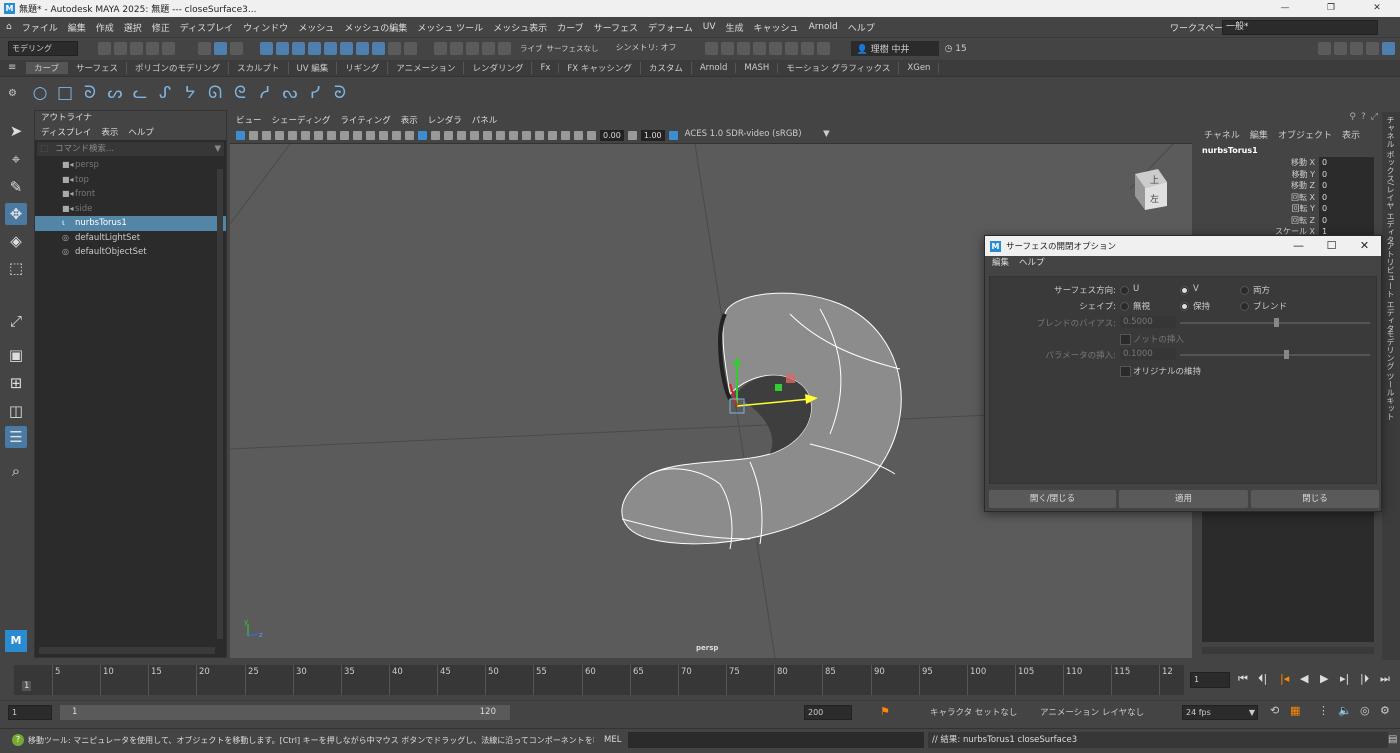 This screenshot has width=1400, height=753. What do you see at coordinates (1372, 48) in the screenshot?
I see `channel-box-icon` at bounding box center [1372, 48].